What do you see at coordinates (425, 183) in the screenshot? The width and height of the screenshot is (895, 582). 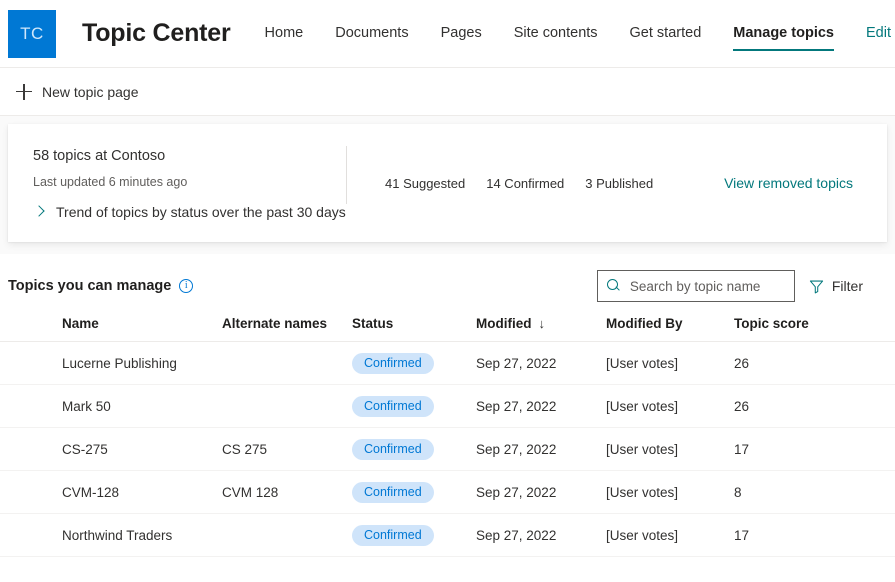 I see `stat-suggested: 41 Suggested` at bounding box center [425, 183].